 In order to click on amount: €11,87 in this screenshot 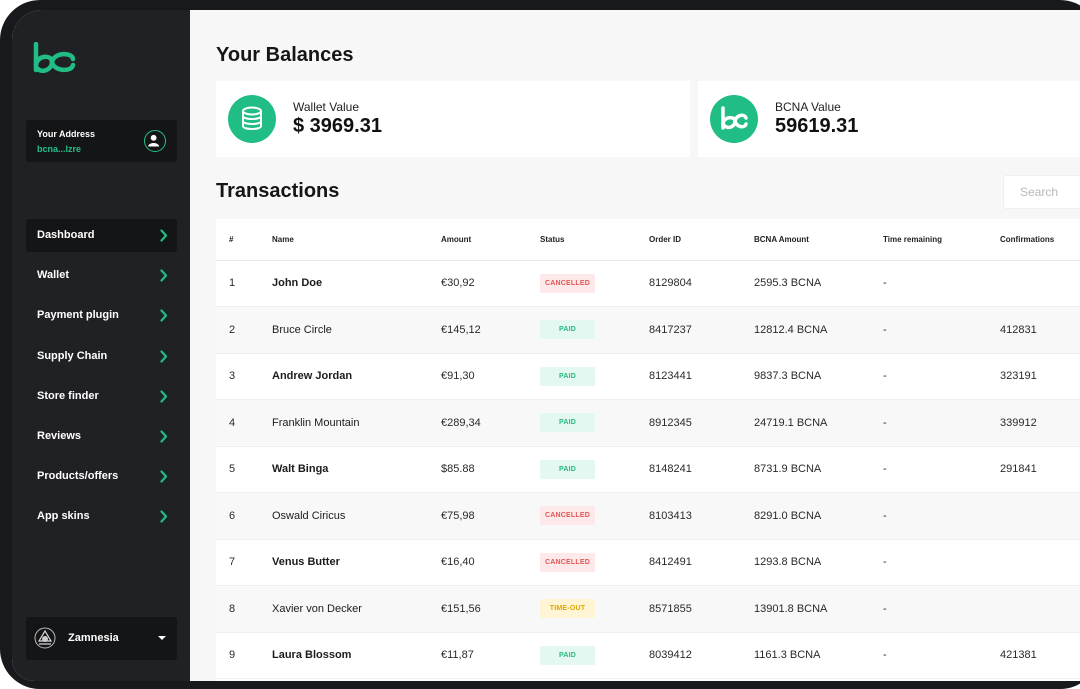, I will do `click(490, 655)`.